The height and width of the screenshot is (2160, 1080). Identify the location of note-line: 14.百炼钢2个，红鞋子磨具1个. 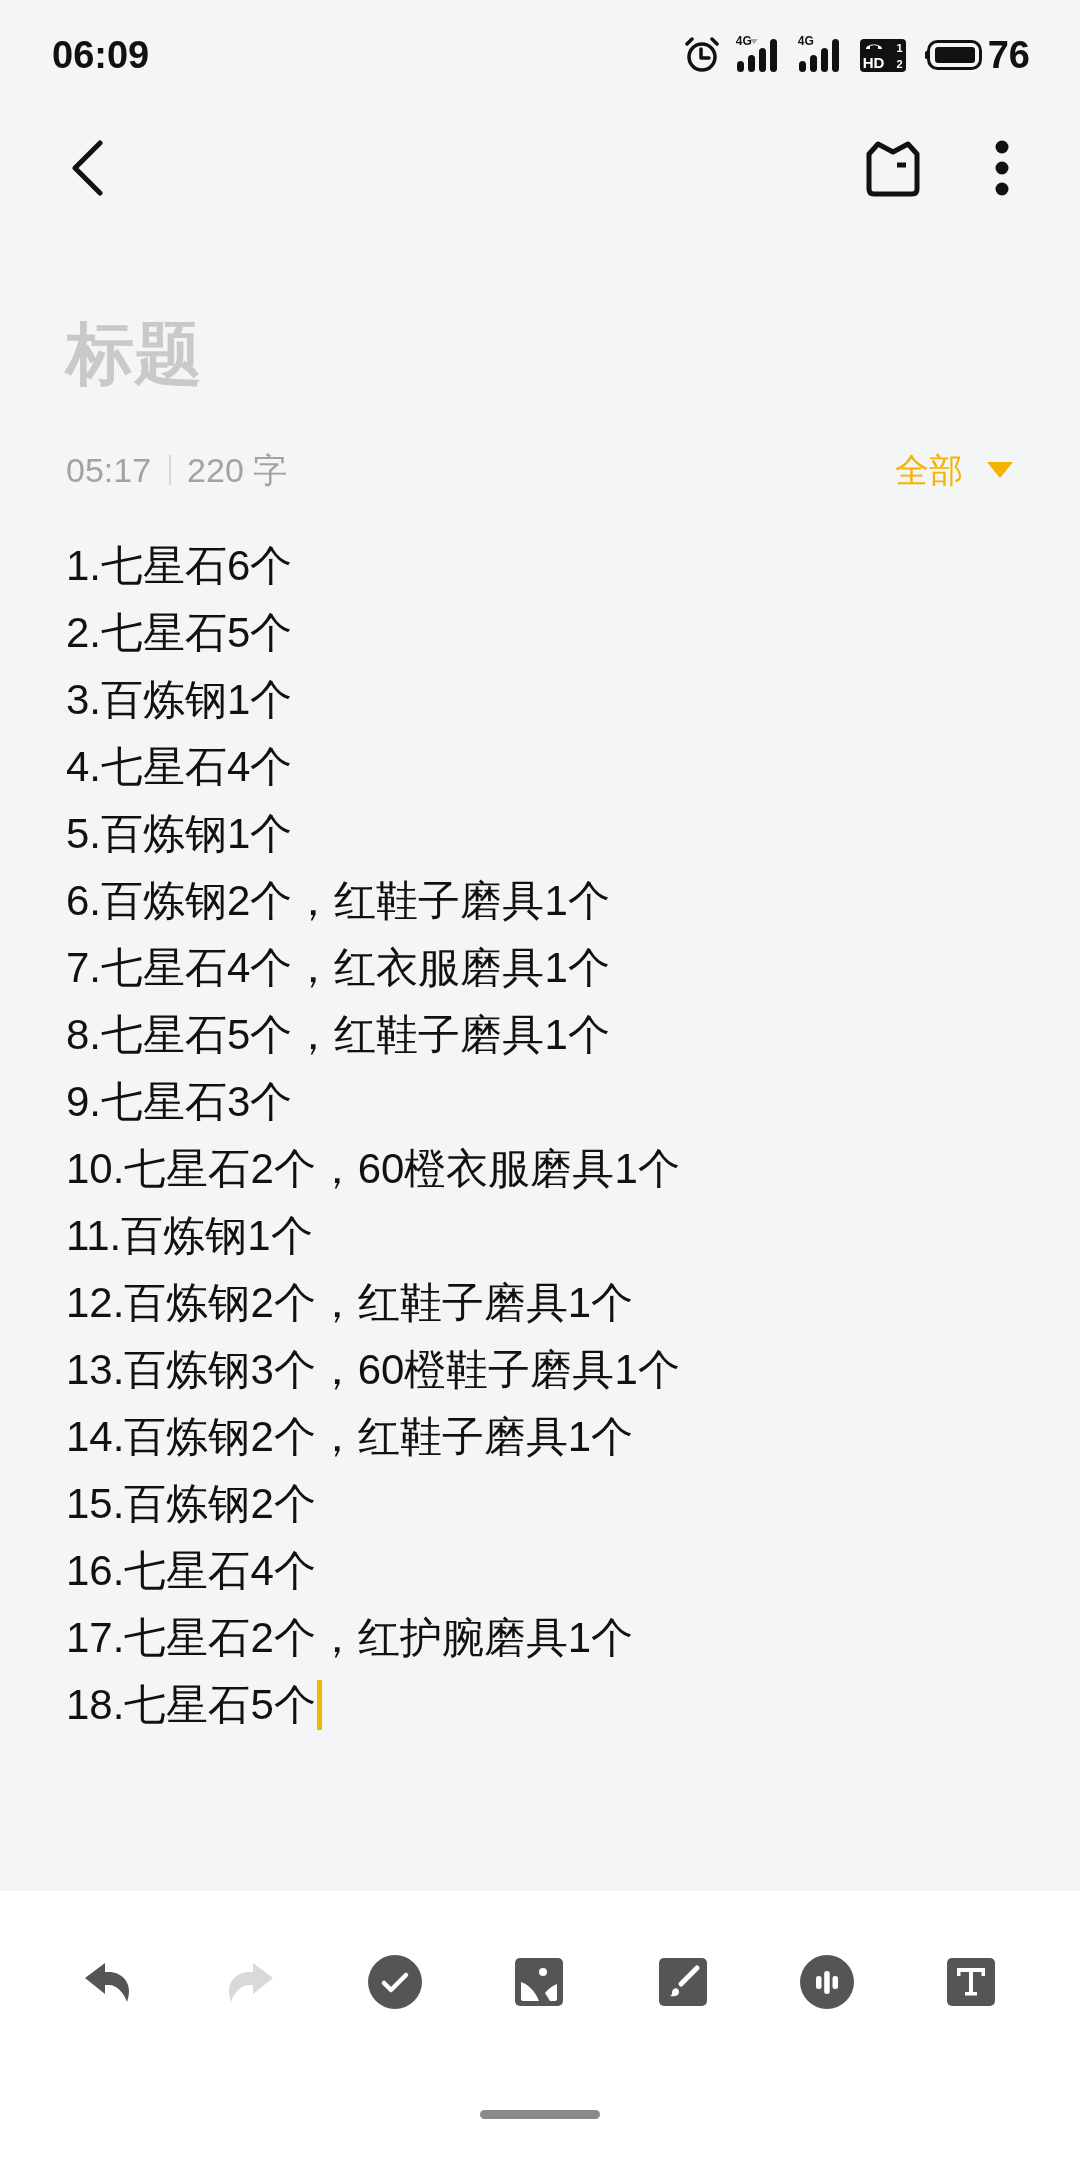
(350, 1437).